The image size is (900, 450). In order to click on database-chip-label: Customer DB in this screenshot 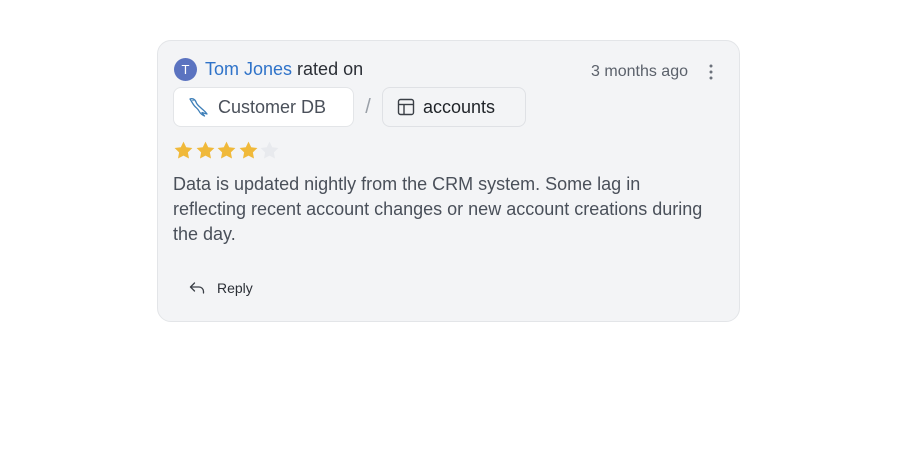, I will do `click(272, 106)`.